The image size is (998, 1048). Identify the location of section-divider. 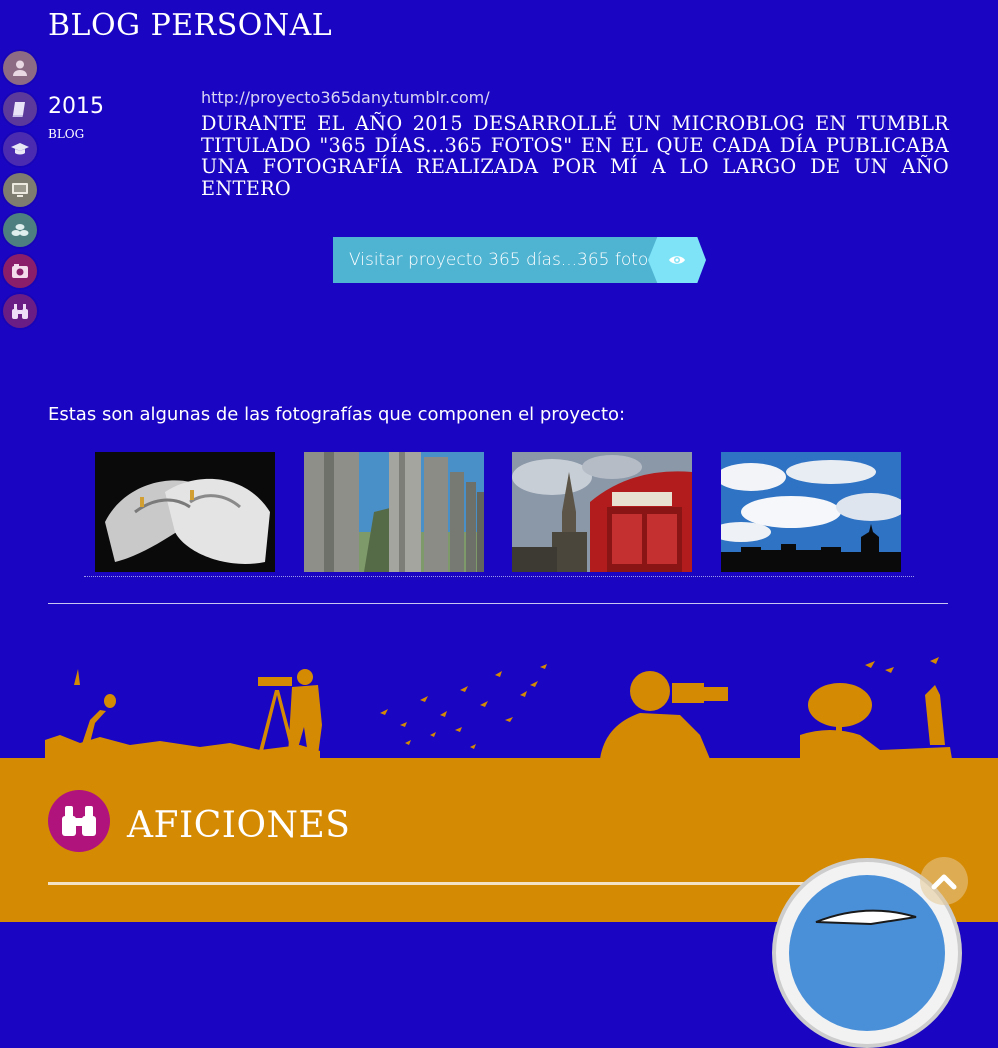
(498, 603).